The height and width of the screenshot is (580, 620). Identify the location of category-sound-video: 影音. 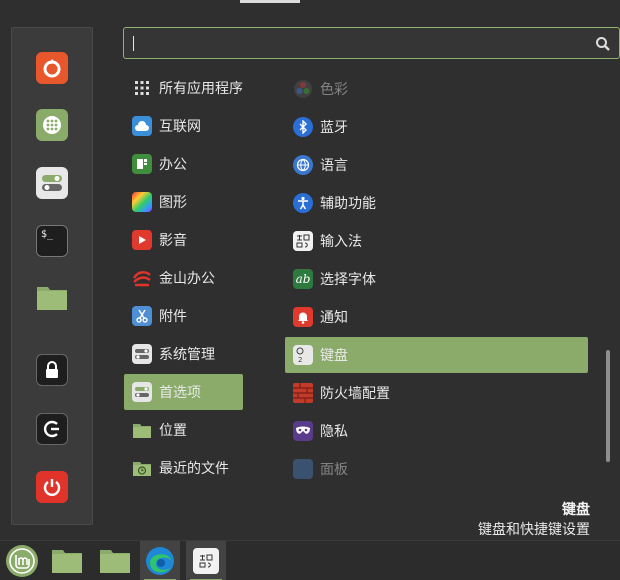
(183, 240).